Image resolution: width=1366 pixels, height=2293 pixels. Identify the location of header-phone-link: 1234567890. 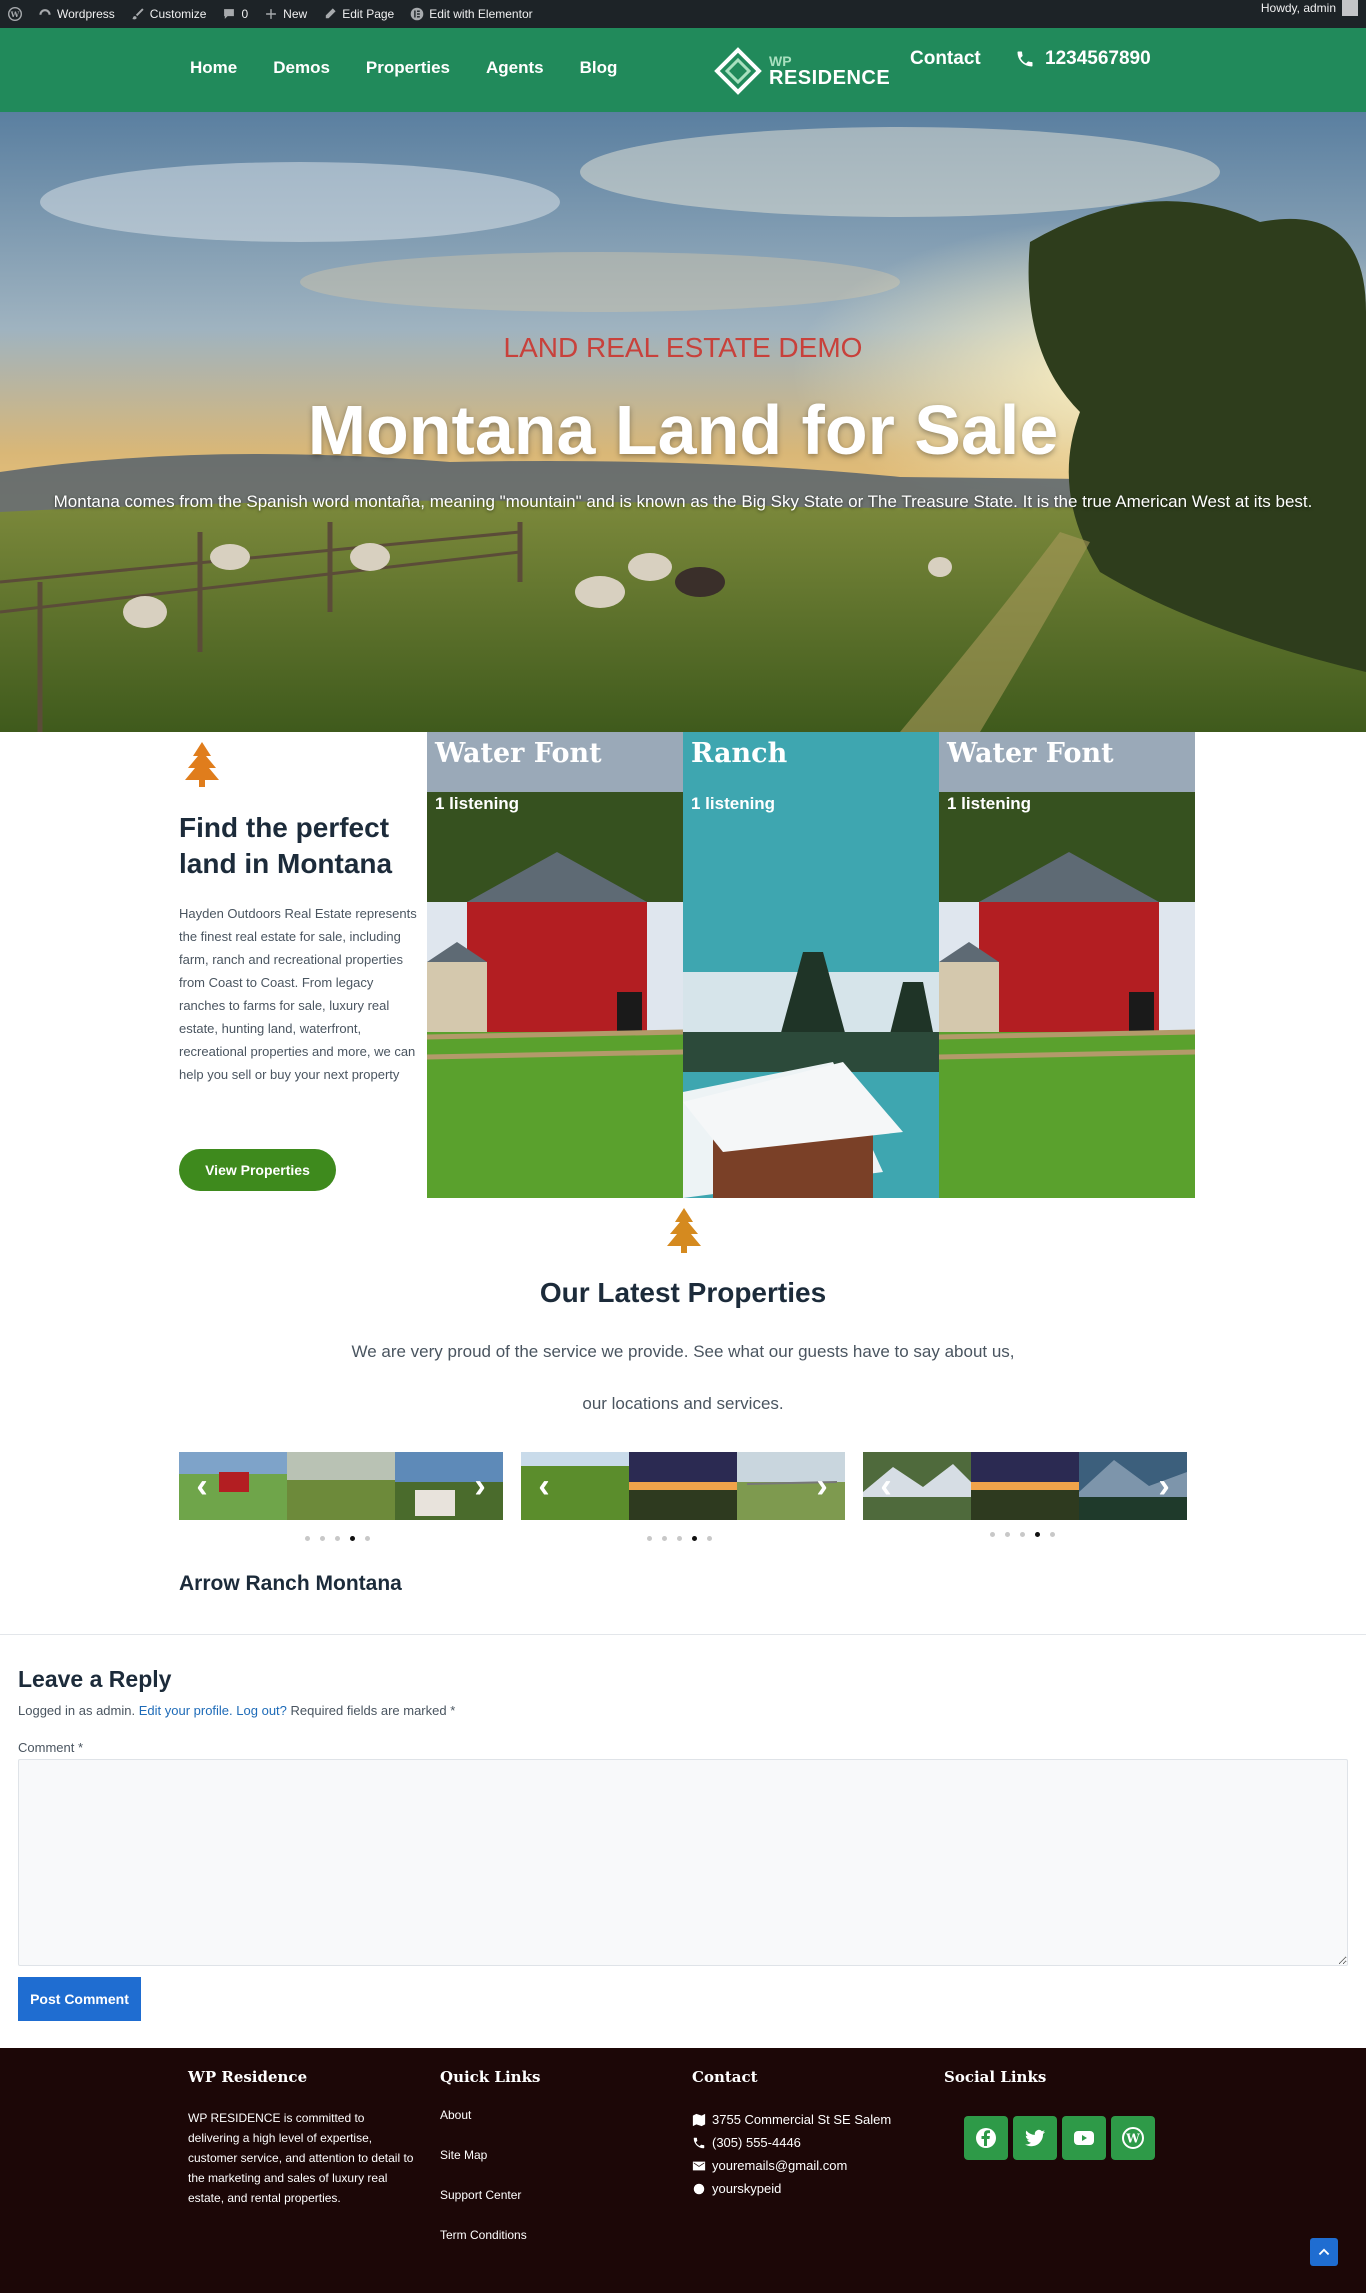
(1083, 59).